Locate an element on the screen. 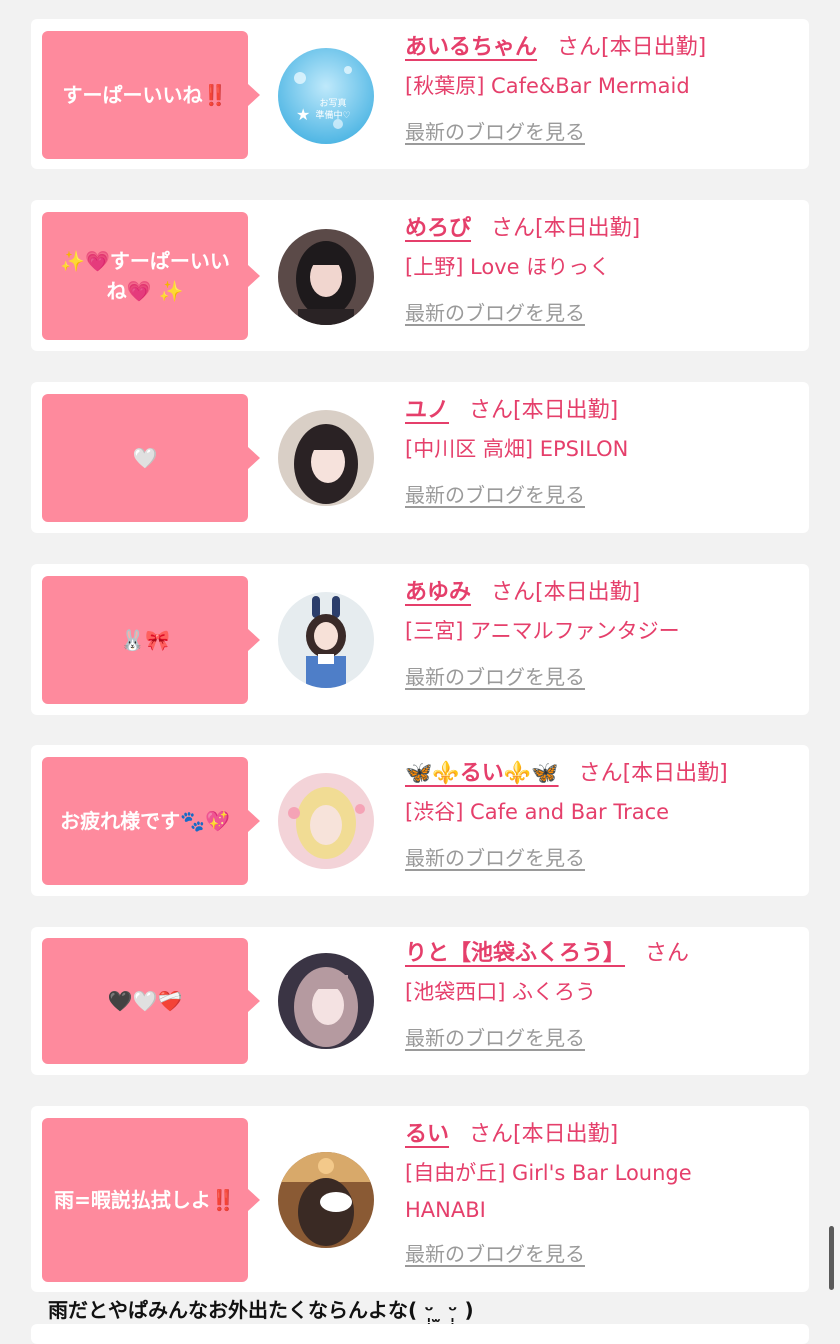 This screenshot has height=1344, width=840. shop-name: [渋谷] Cafe and Bar Trace is located at coordinates (537, 812).